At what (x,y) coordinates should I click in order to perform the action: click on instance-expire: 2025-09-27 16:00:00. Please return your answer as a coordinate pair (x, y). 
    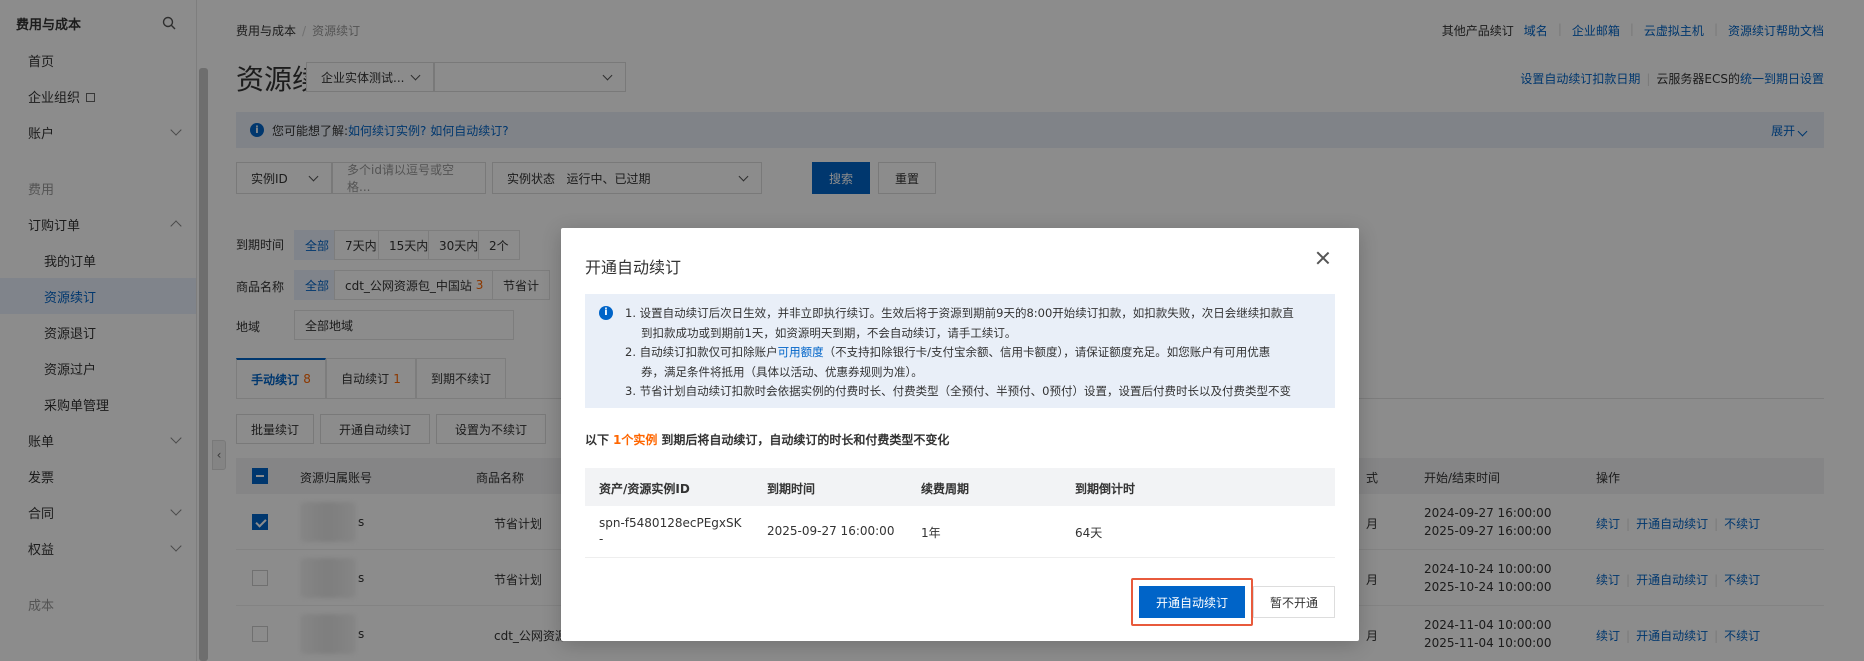
    Looking at the image, I should click on (831, 531).